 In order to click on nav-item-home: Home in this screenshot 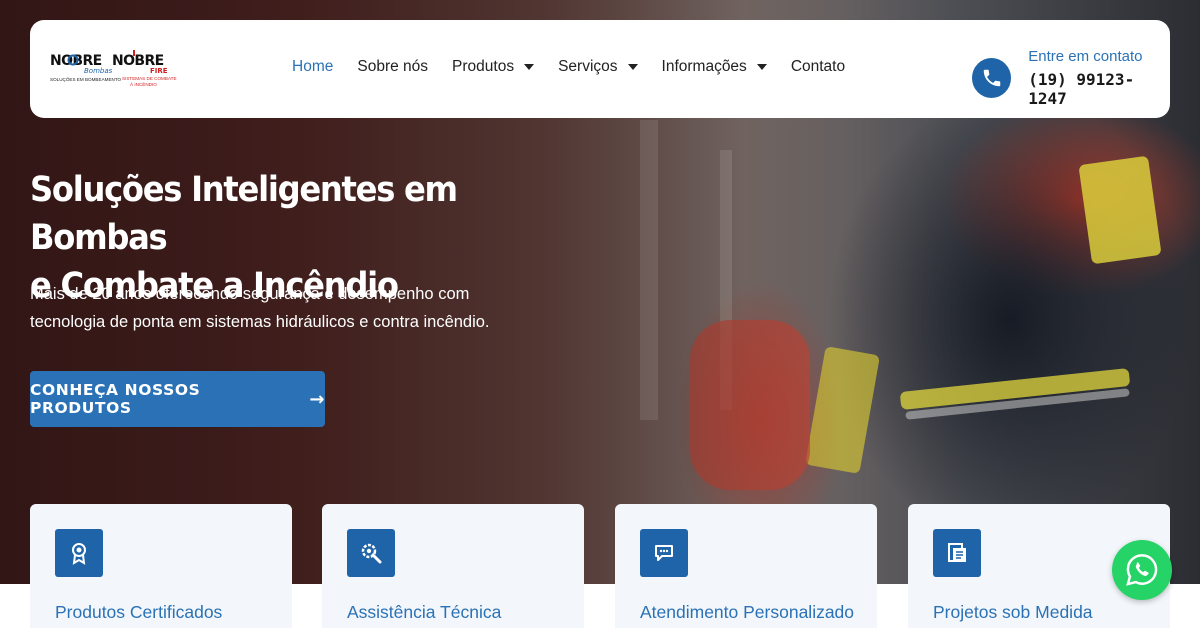, I will do `click(312, 67)`.